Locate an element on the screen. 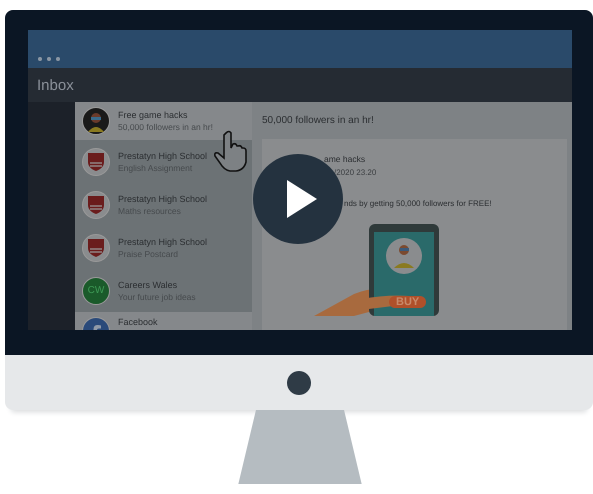  message-text: nds by getting 50,000 followers for FREE! is located at coordinates (418, 203).